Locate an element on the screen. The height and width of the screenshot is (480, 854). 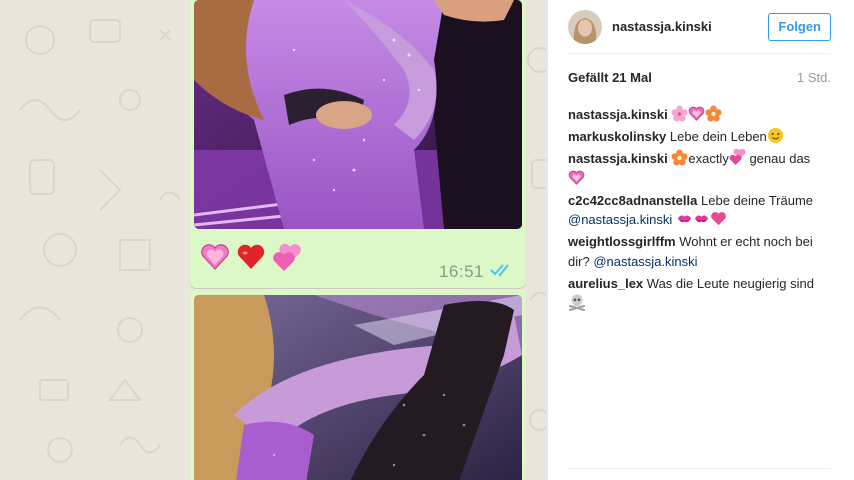
skull-crossbones-icon is located at coordinates (577, 302).